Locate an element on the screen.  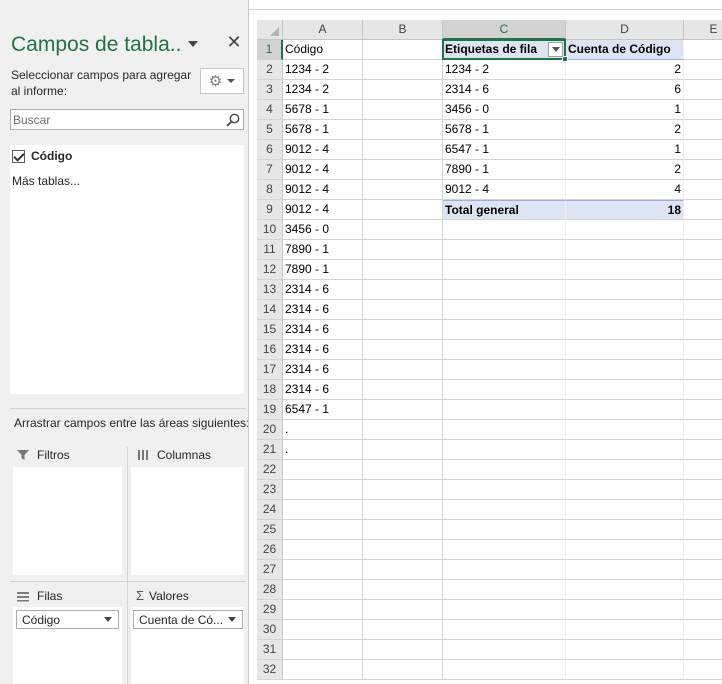
cell-c24 is located at coordinates (504, 510).